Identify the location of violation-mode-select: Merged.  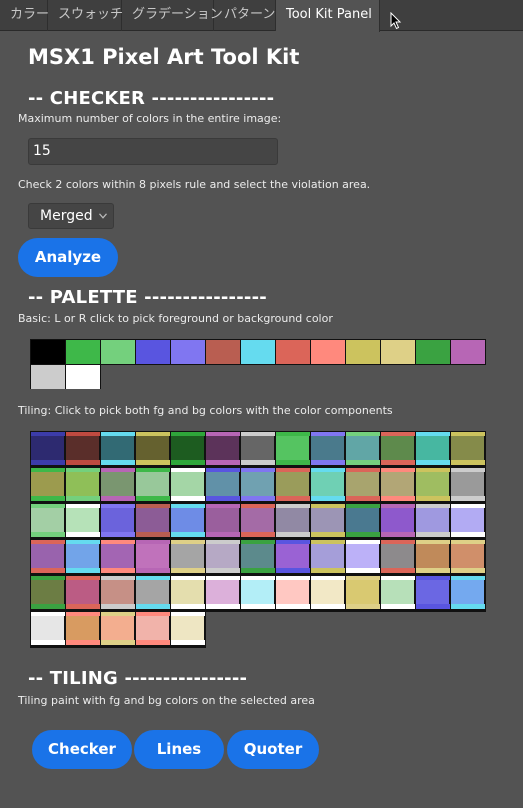
(71, 216).